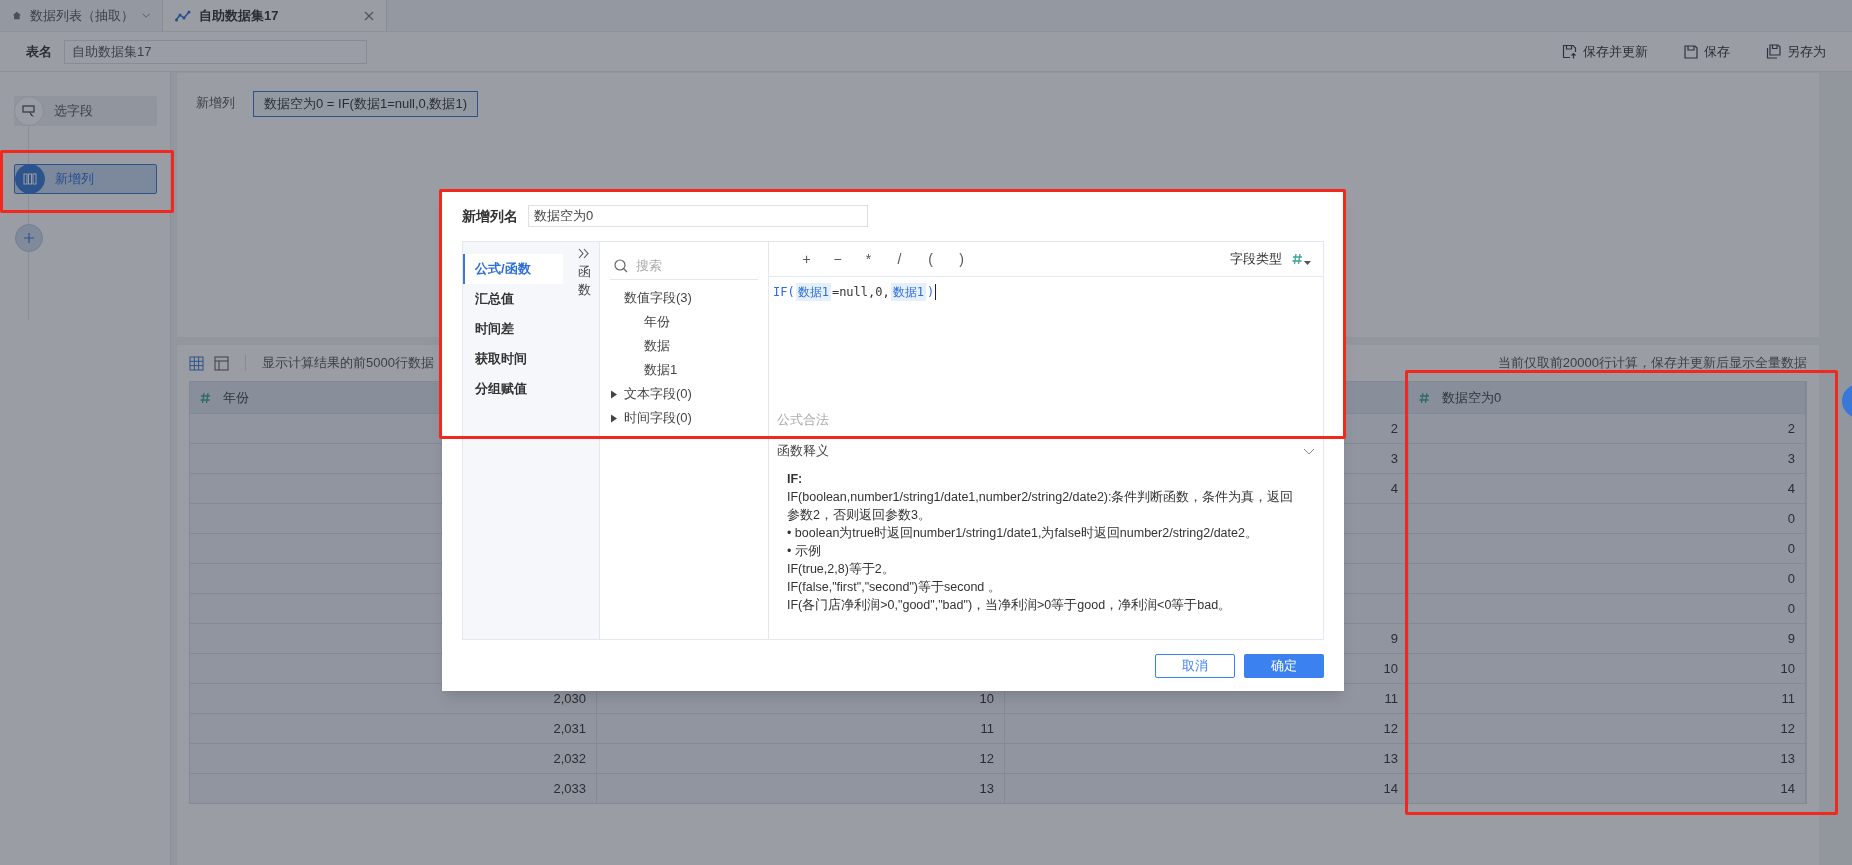 This screenshot has width=1852, height=865. I want to click on category-item: 汇总值, so click(516, 299).